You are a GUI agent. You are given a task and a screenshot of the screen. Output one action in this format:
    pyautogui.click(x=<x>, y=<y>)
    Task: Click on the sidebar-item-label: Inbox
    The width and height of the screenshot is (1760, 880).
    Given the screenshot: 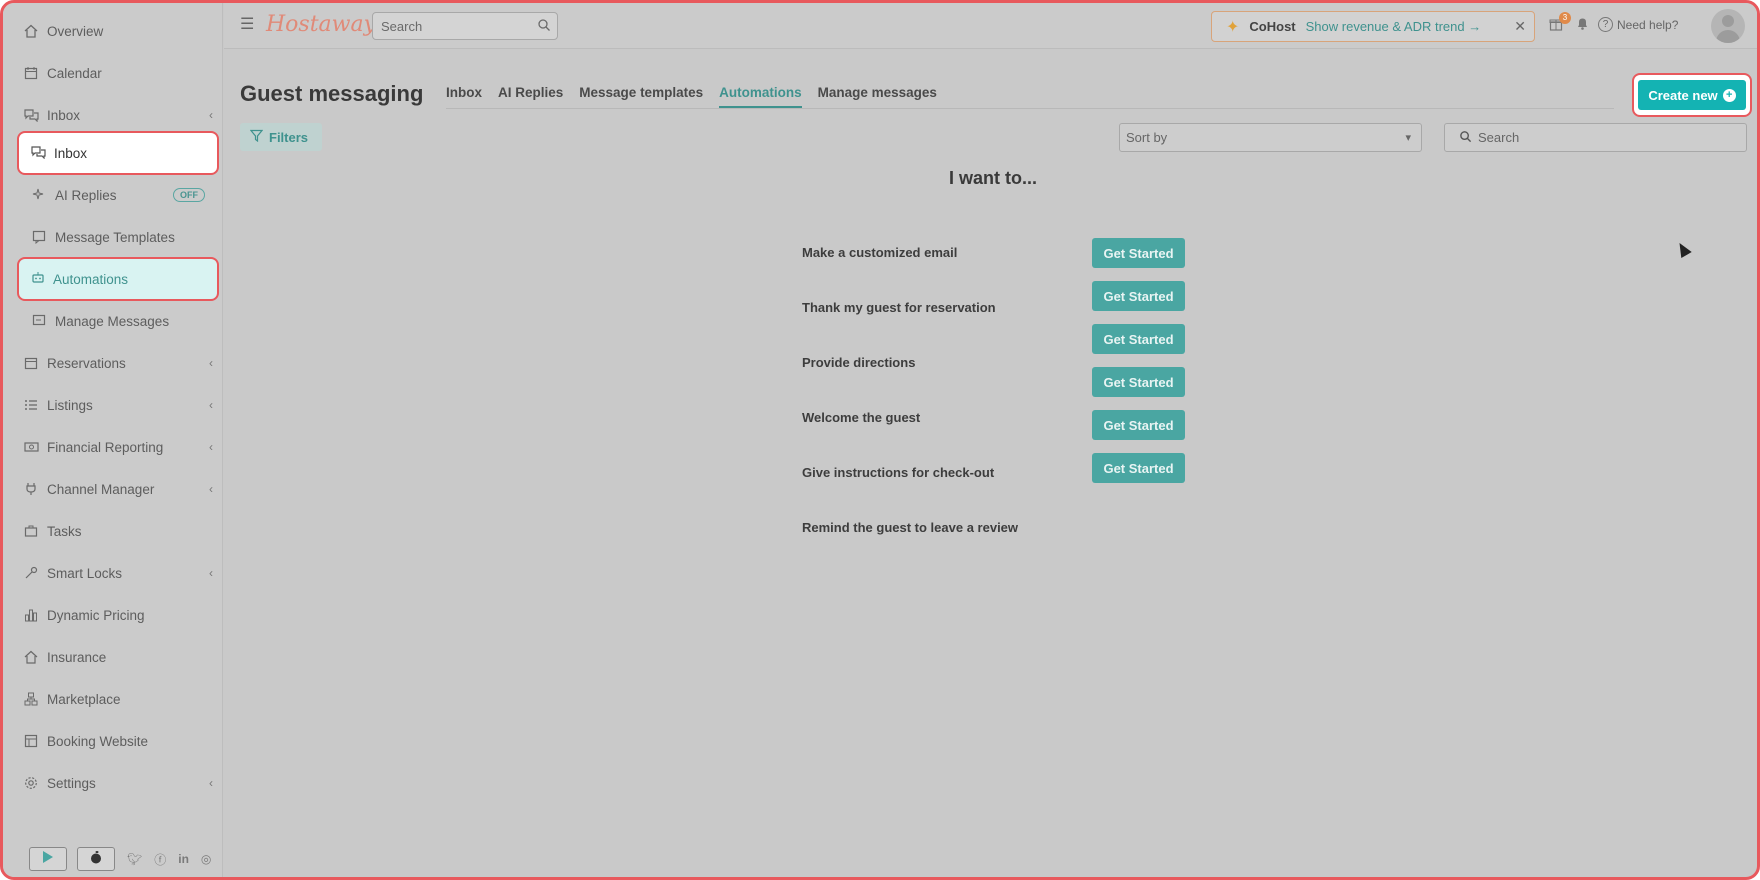 What is the action you would take?
    pyautogui.click(x=64, y=115)
    